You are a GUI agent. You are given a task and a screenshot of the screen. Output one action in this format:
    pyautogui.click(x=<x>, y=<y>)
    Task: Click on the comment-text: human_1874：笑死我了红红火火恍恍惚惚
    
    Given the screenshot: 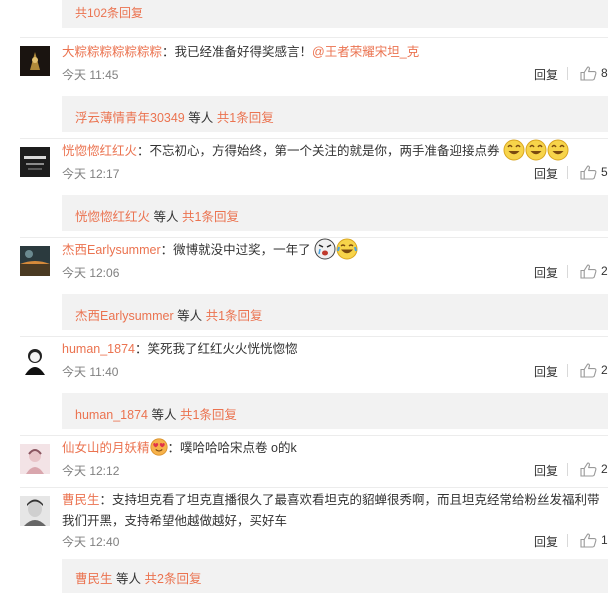 What is the action you would take?
    pyautogui.click(x=180, y=349)
    